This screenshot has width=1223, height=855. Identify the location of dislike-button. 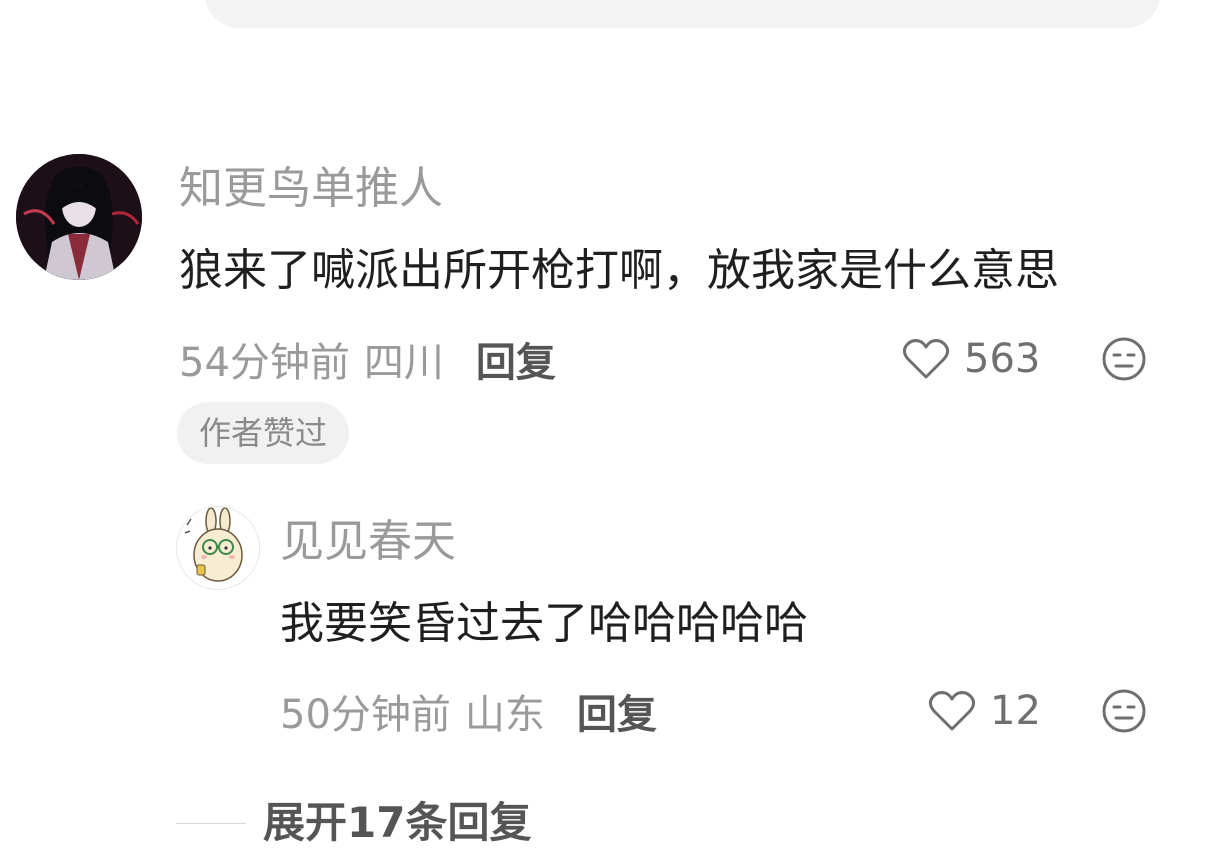
(1124, 359).